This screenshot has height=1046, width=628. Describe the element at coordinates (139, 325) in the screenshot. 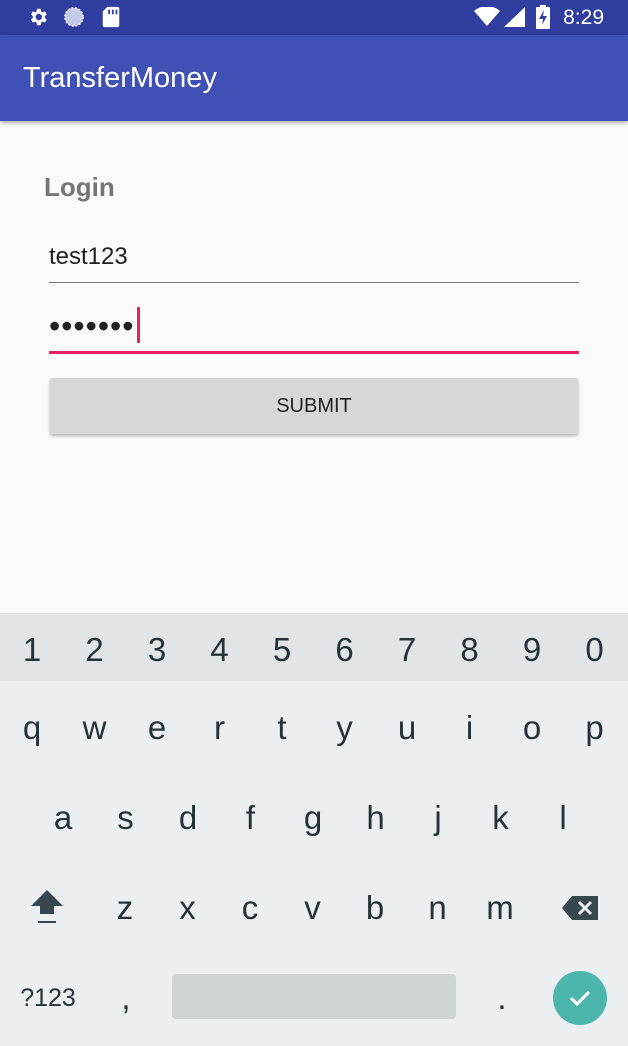

I see `text-cursor` at that location.